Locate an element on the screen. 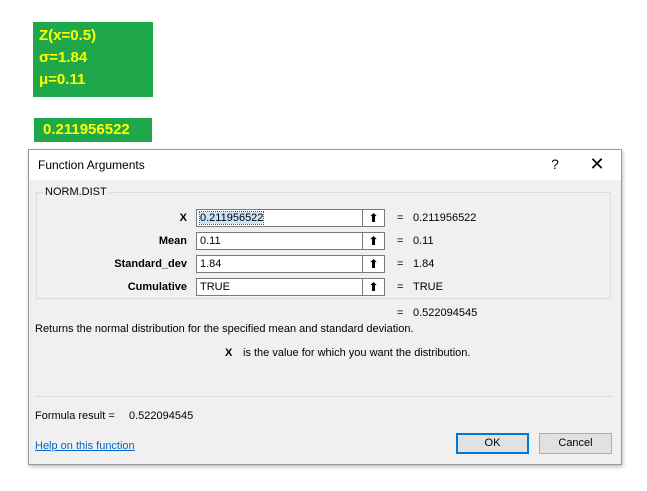 Image resolution: width=647 pixels, height=491 pixels. arg-result-standard-dev: 1.84 is located at coordinates (424, 264).